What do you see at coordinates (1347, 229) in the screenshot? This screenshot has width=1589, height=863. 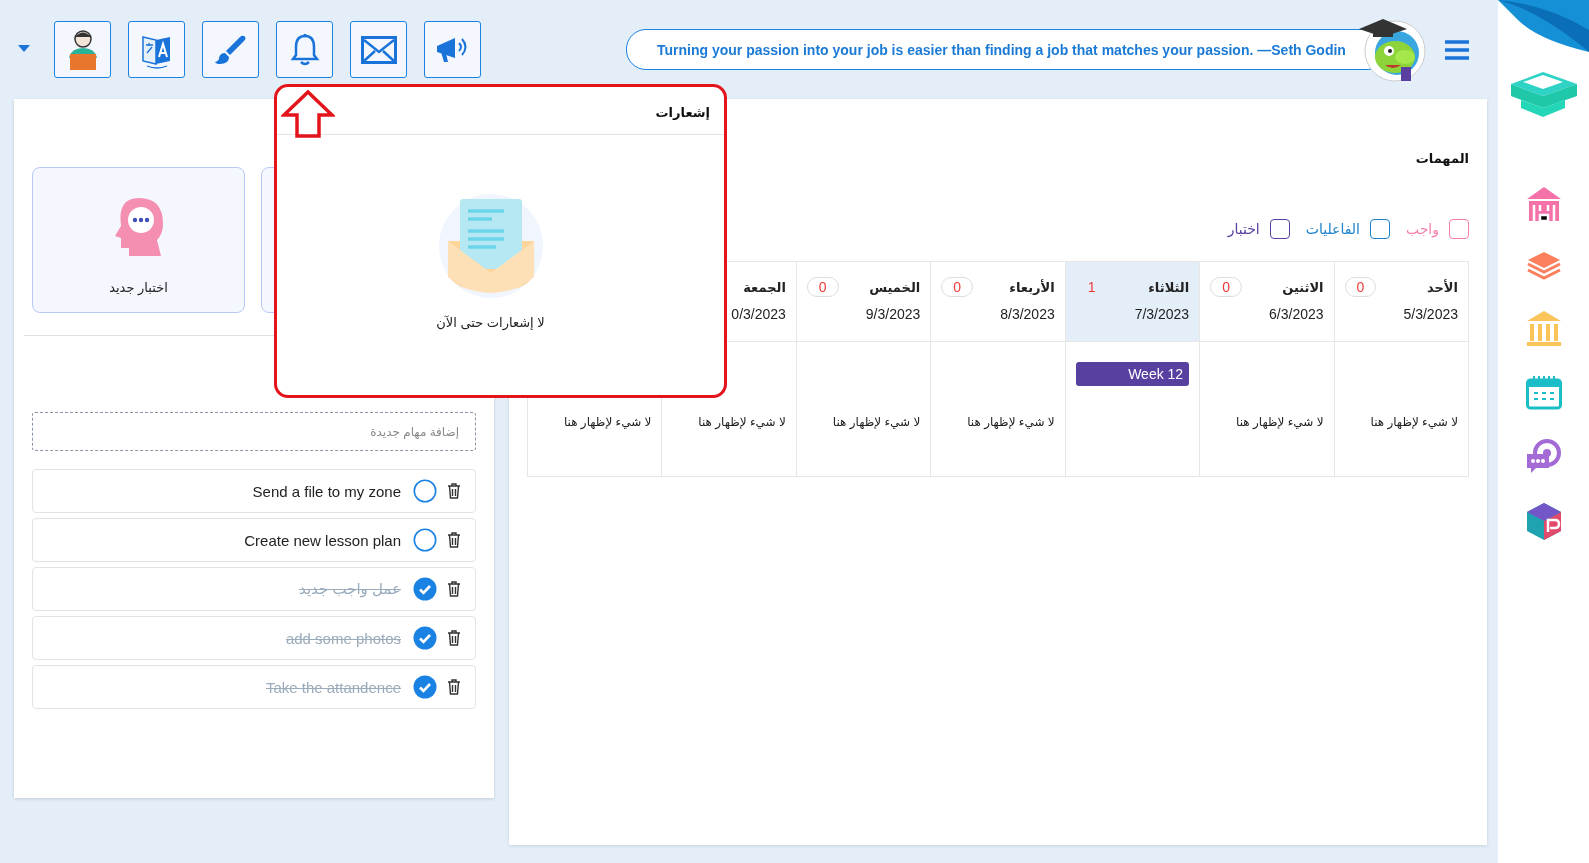 I see `legend-item: الفاعليات` at bounding box center [1347, 229].